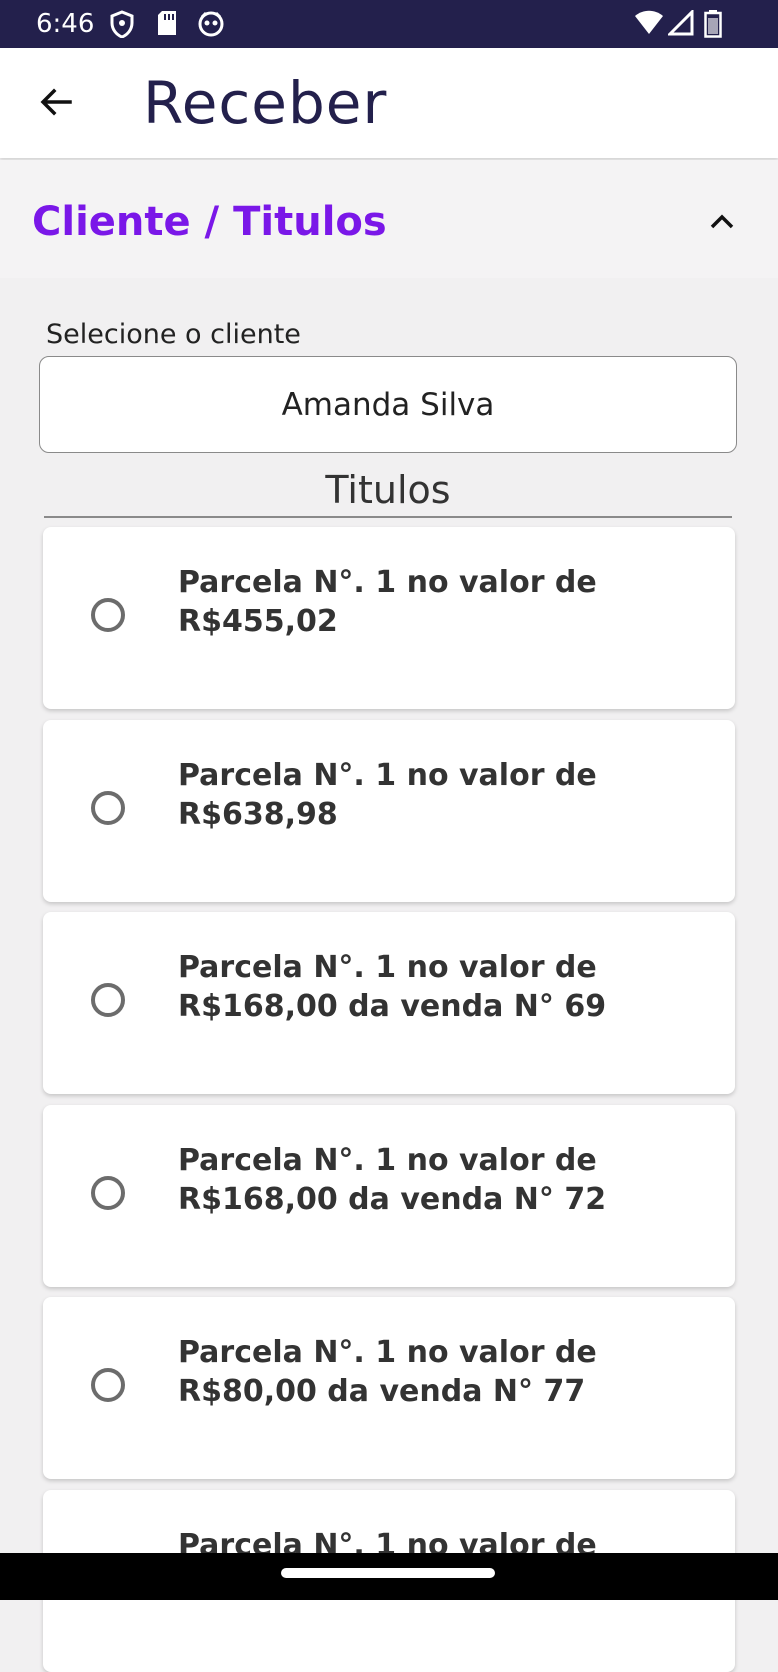 The width and height of the screenshot is (778, 1672). What do you see at coordinates (387, 602) in the screenshot?
I see `list-item-label: Parcela N°. 1 no valor de R$455,02` at bounding box center [387, 602].